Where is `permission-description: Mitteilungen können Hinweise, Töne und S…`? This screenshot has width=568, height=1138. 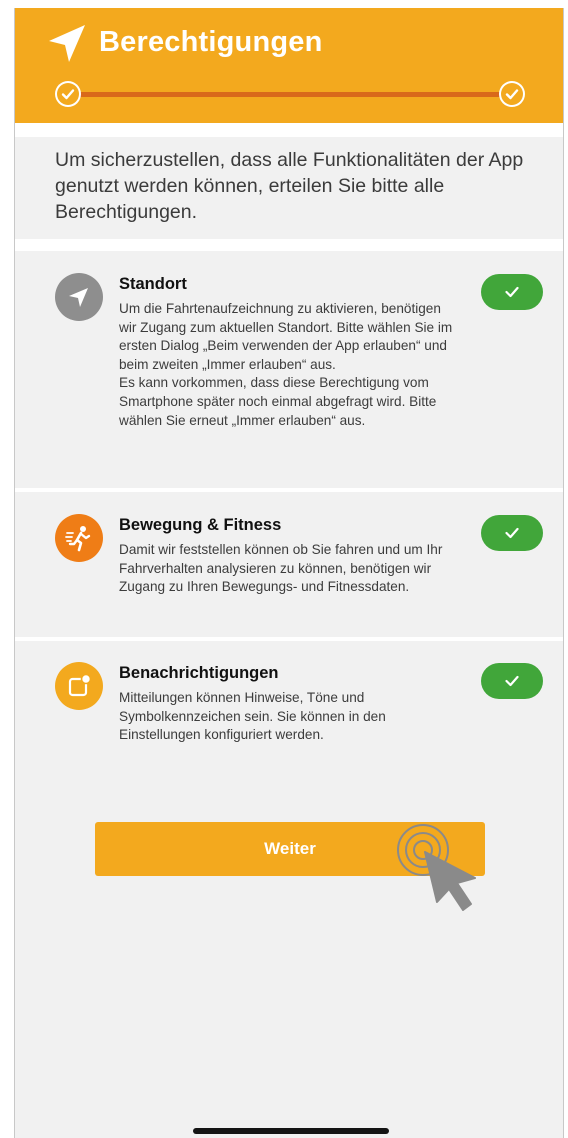
permission-description: Mitteilungen können Hinweise, Töne und S… is located at coordinates (252, 716).